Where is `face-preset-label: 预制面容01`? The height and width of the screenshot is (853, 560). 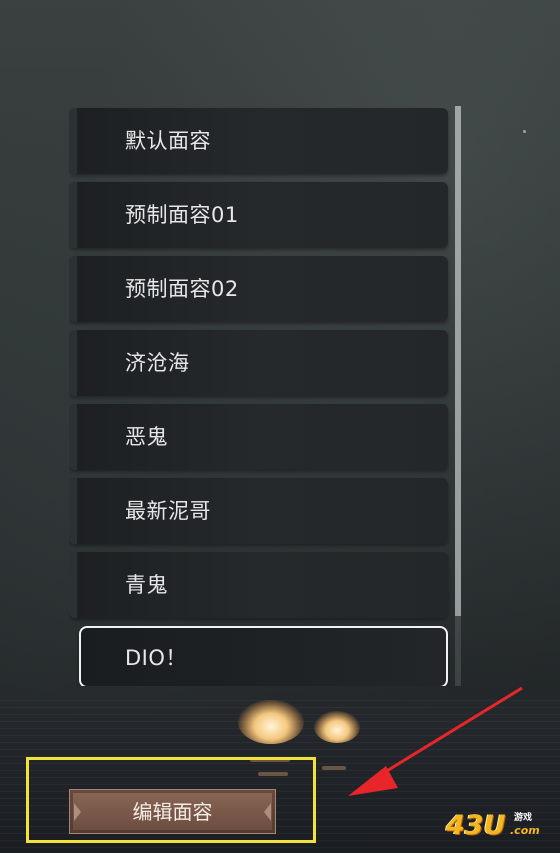
face-preset-label: 预制面容01 is located at coordinates (182, 215).